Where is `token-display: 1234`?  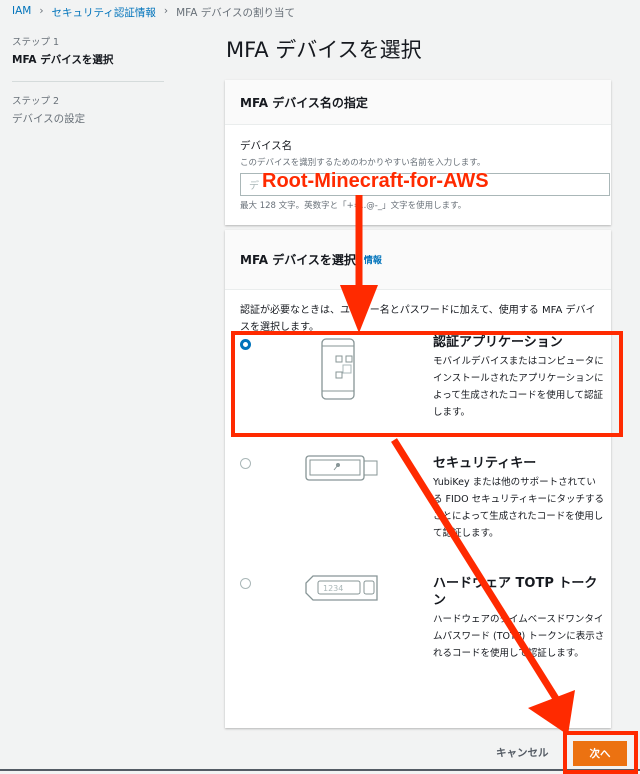
token-display: 1234 is located at coordinates (333, 588).